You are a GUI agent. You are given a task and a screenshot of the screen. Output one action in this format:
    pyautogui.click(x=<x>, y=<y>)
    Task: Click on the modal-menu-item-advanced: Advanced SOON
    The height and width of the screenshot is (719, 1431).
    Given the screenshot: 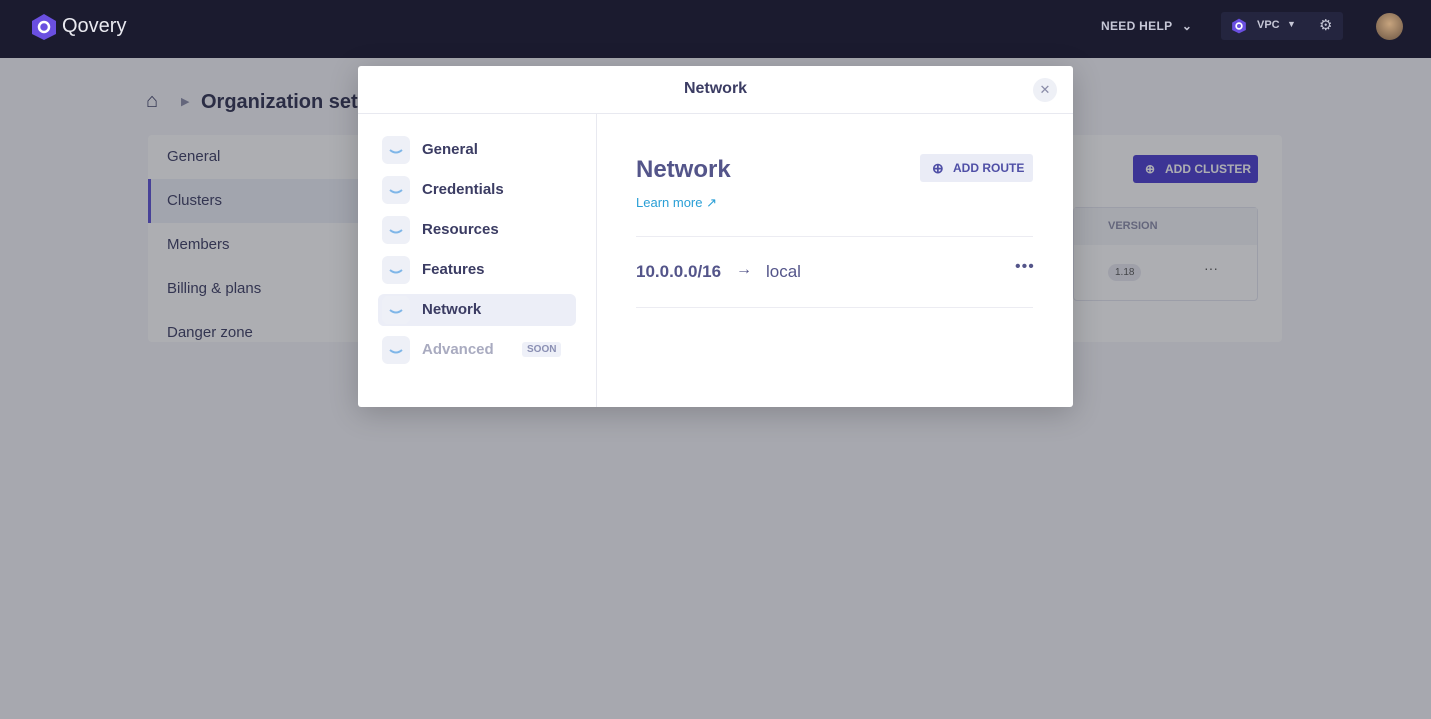 What is the action you would take?
    pyautogui.click(x=477, y=350)
    